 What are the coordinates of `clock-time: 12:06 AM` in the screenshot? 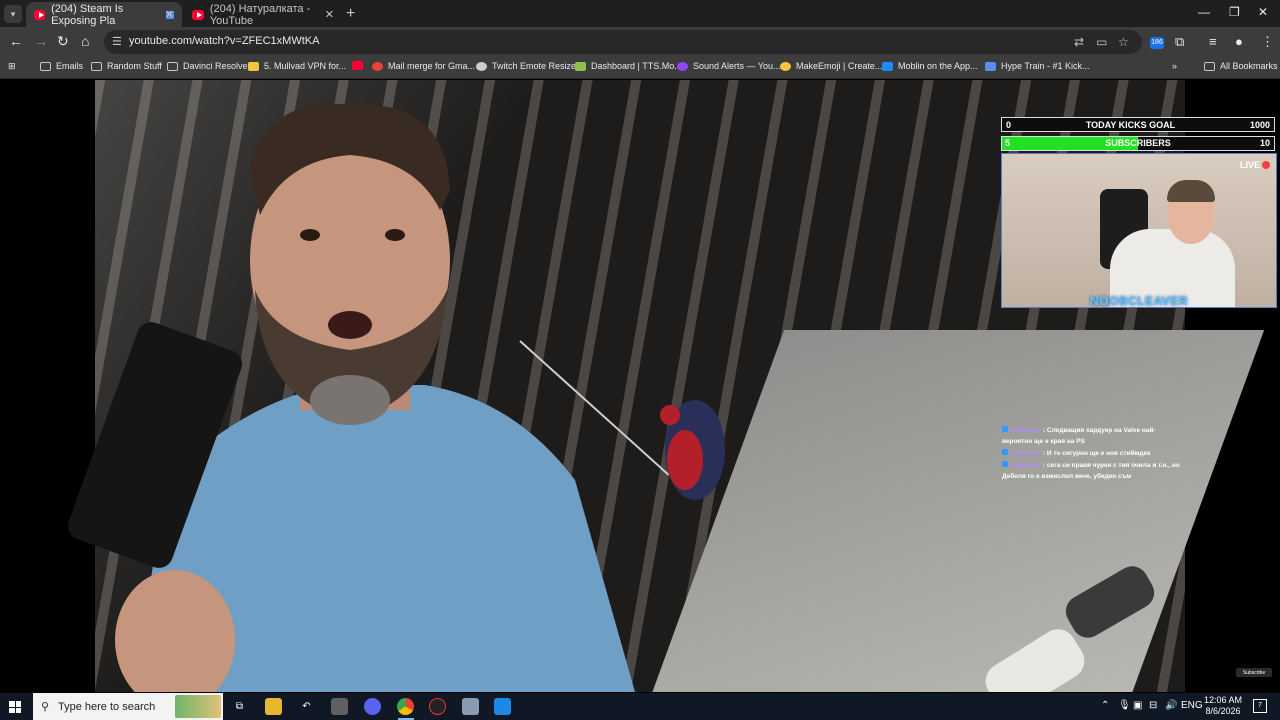 It's located at (1223, 700).